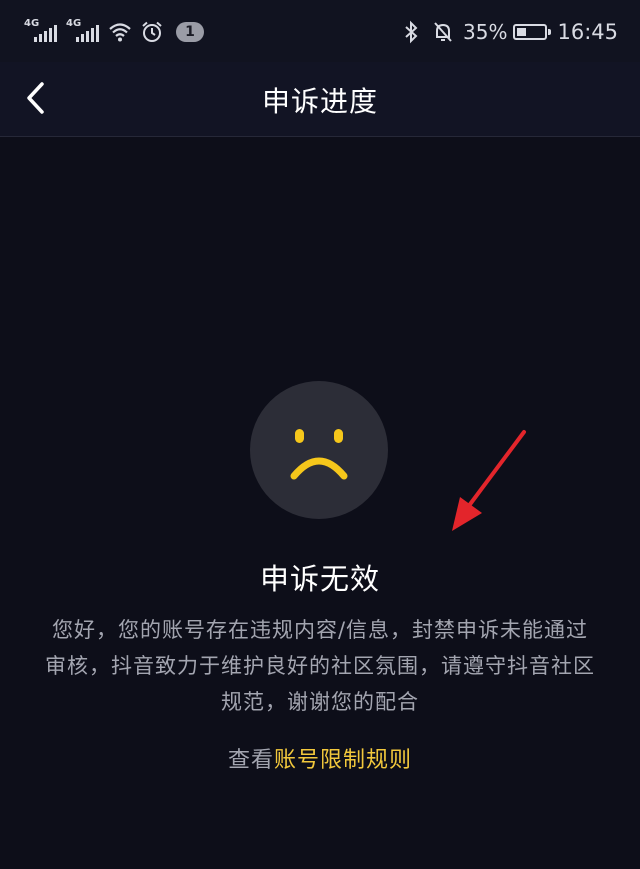 This screenshot has height=869, width=640. Describe the element at coordinates (319, 579) in the screenshot. I see `result-title: 申诉无效` at that location.